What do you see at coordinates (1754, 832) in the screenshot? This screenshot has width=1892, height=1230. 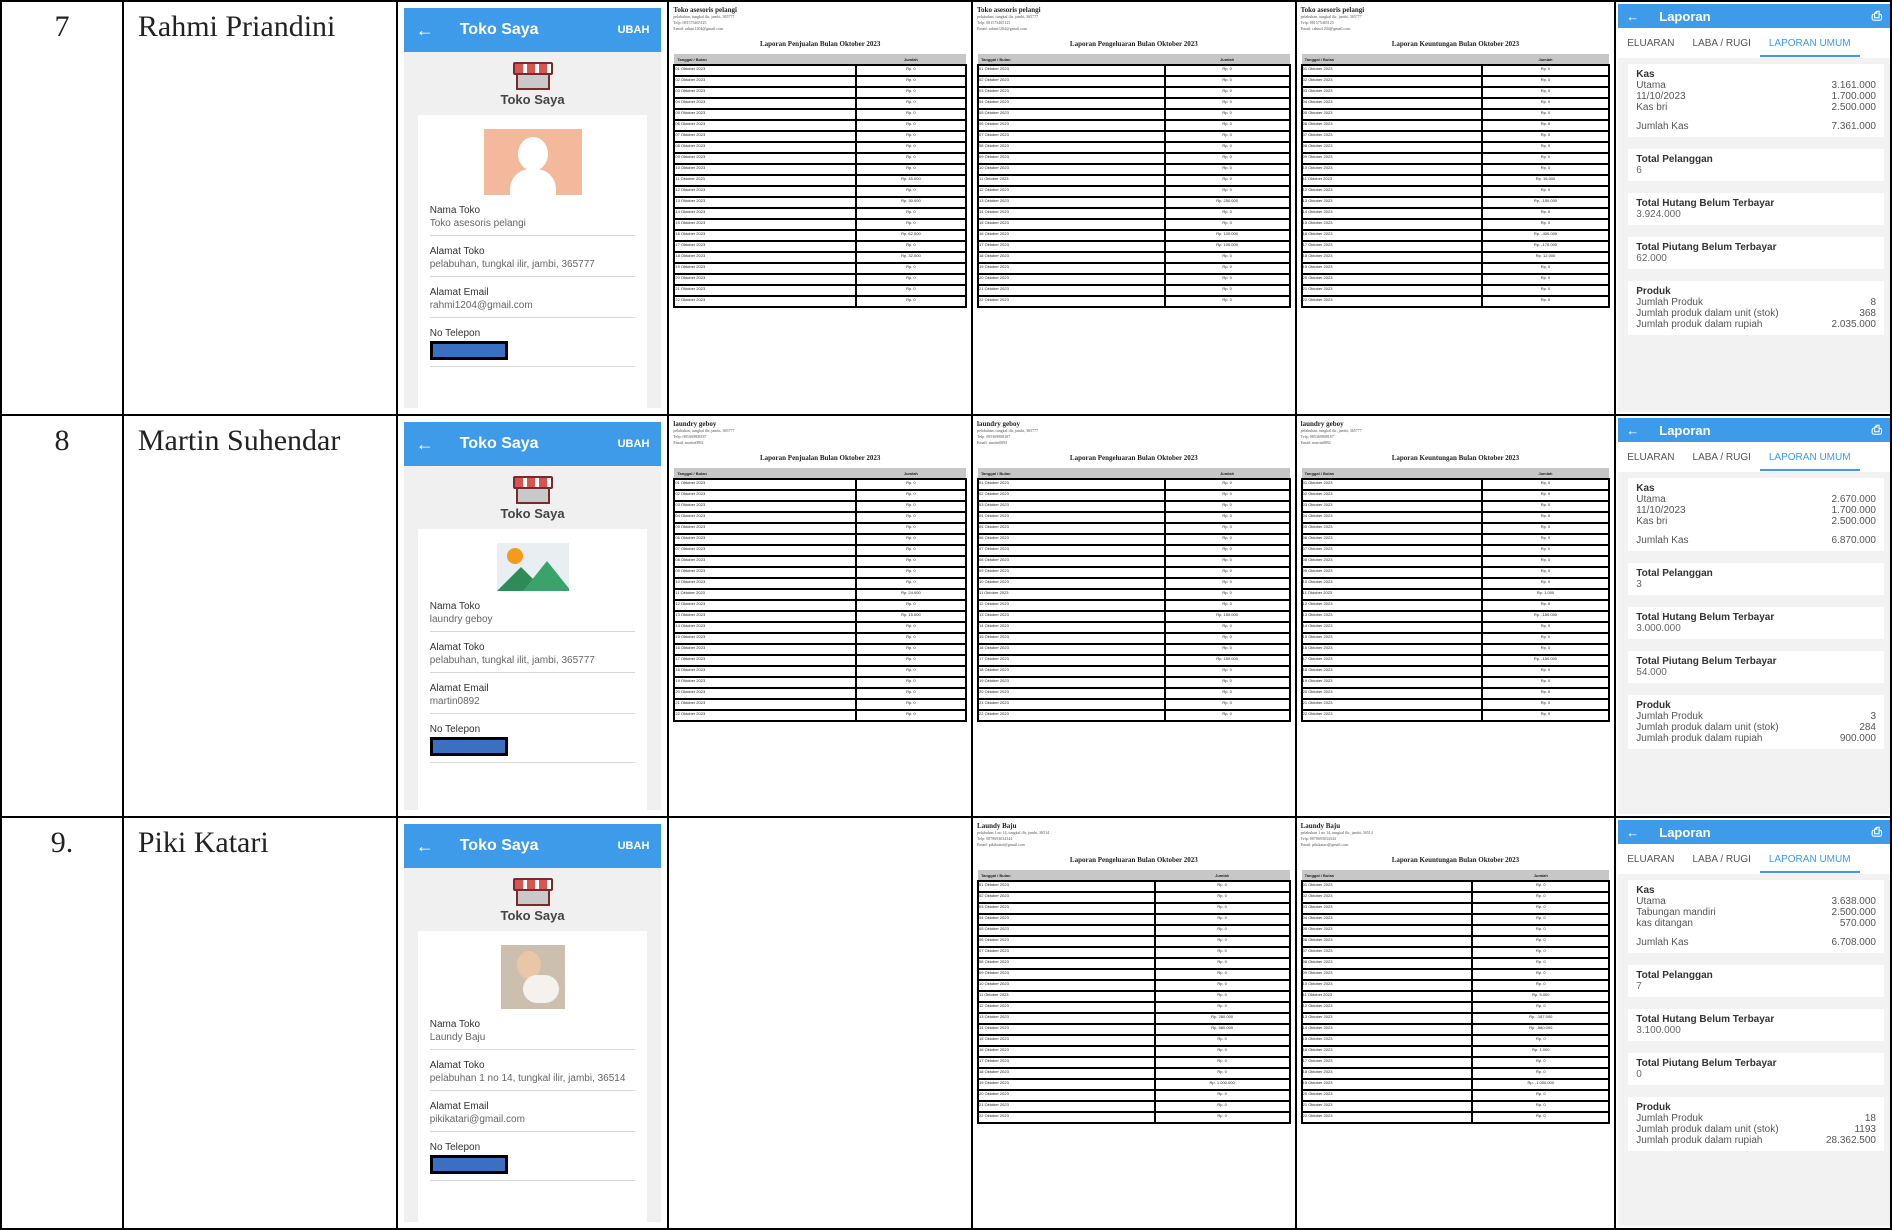 I see `app-bar: ← Laporan ⎙` at bounding box center [1754, 832].